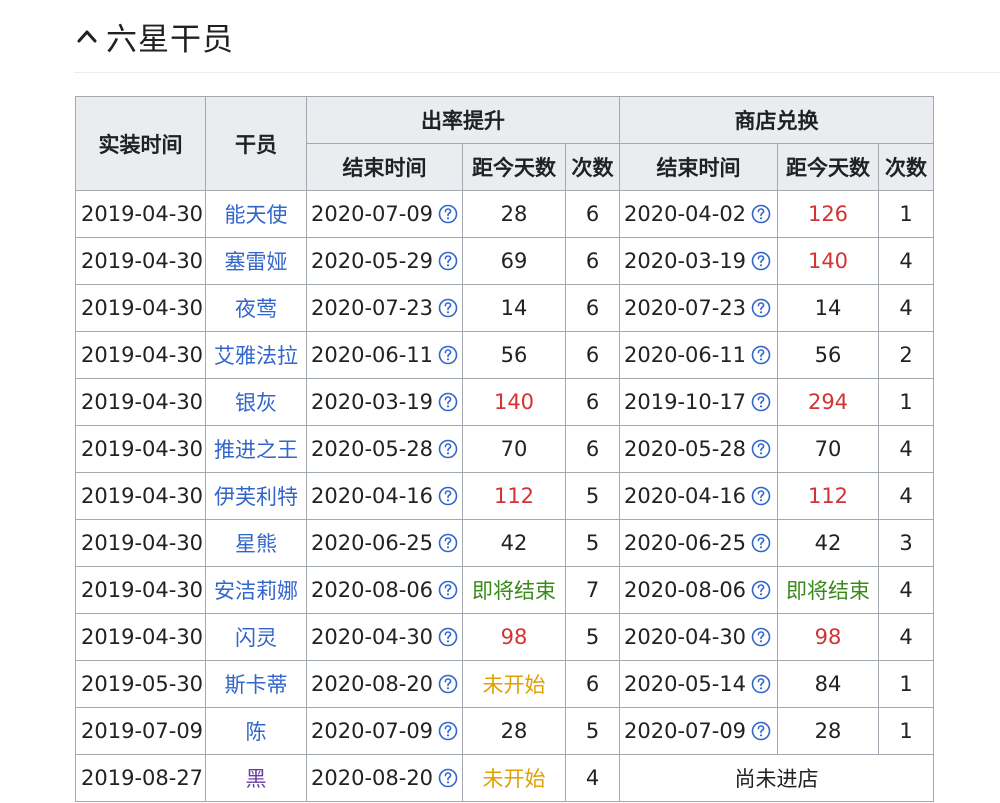  Describe the element at coordinates (514, 167) in the screenshot. I see `header-rate-days: 距今天数` at that location.